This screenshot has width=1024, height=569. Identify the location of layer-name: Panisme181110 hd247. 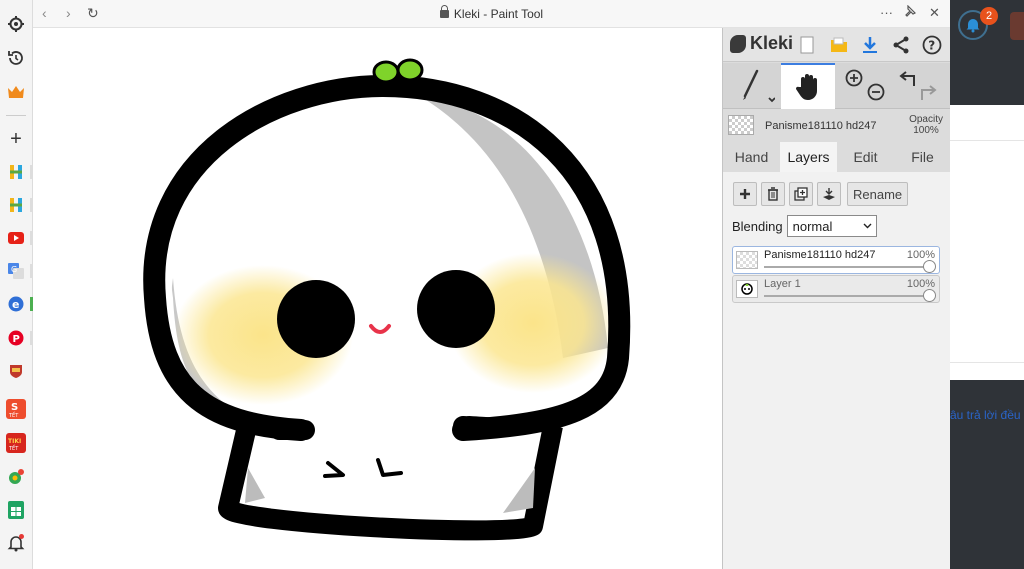
(820, 255).